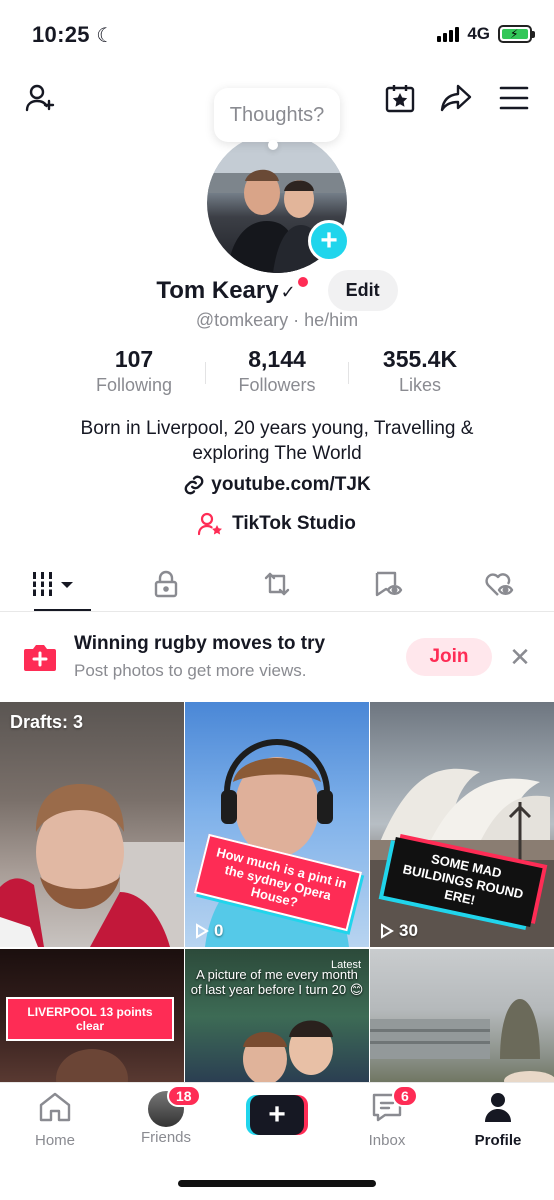 Image resolution: width=554 pixels, height=1200 pixels. What do you see at coordinates (387, 1117) in the screenshot?
I see `nav-inbox: 6 Inbox` at bounding box center [387, 1117].